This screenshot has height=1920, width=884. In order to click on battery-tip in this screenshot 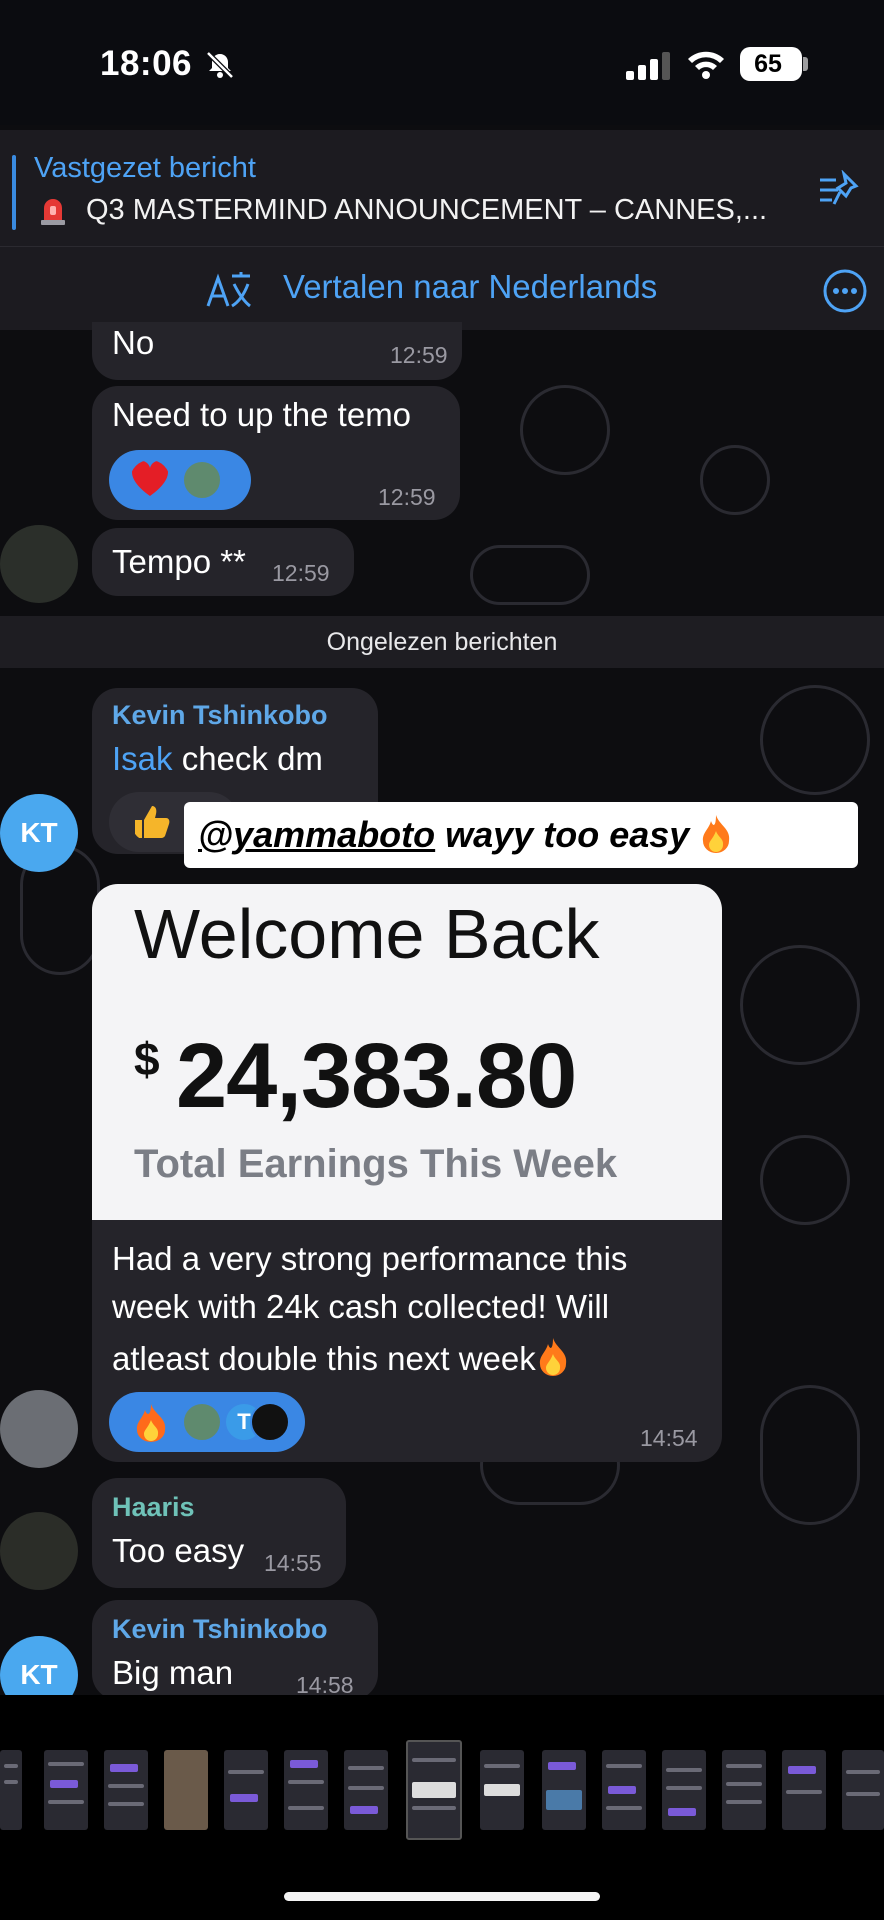, I will do `click(805, 64)`.